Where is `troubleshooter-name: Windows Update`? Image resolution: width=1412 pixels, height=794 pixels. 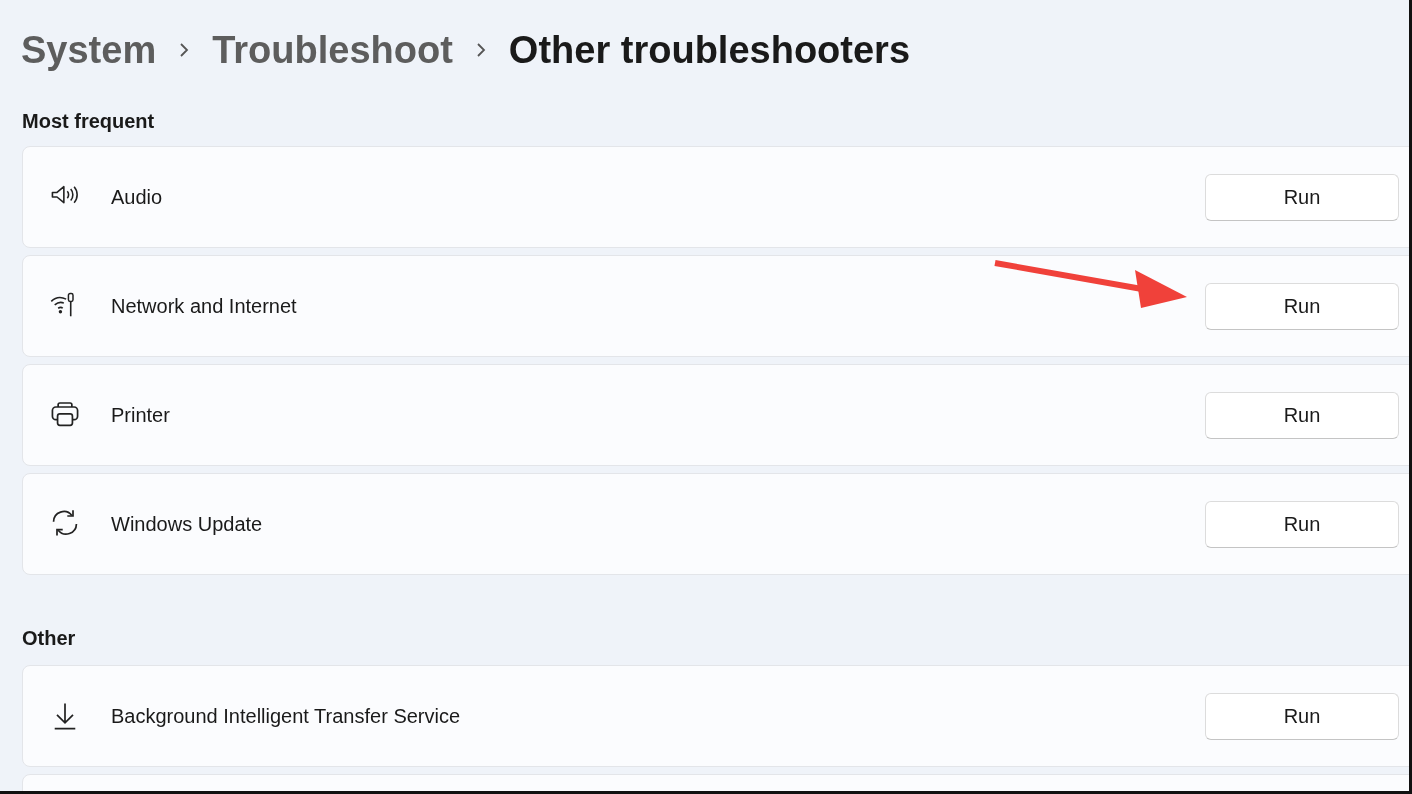 troubleshooter-name: Windows Update is located at coordinates (187, 524).